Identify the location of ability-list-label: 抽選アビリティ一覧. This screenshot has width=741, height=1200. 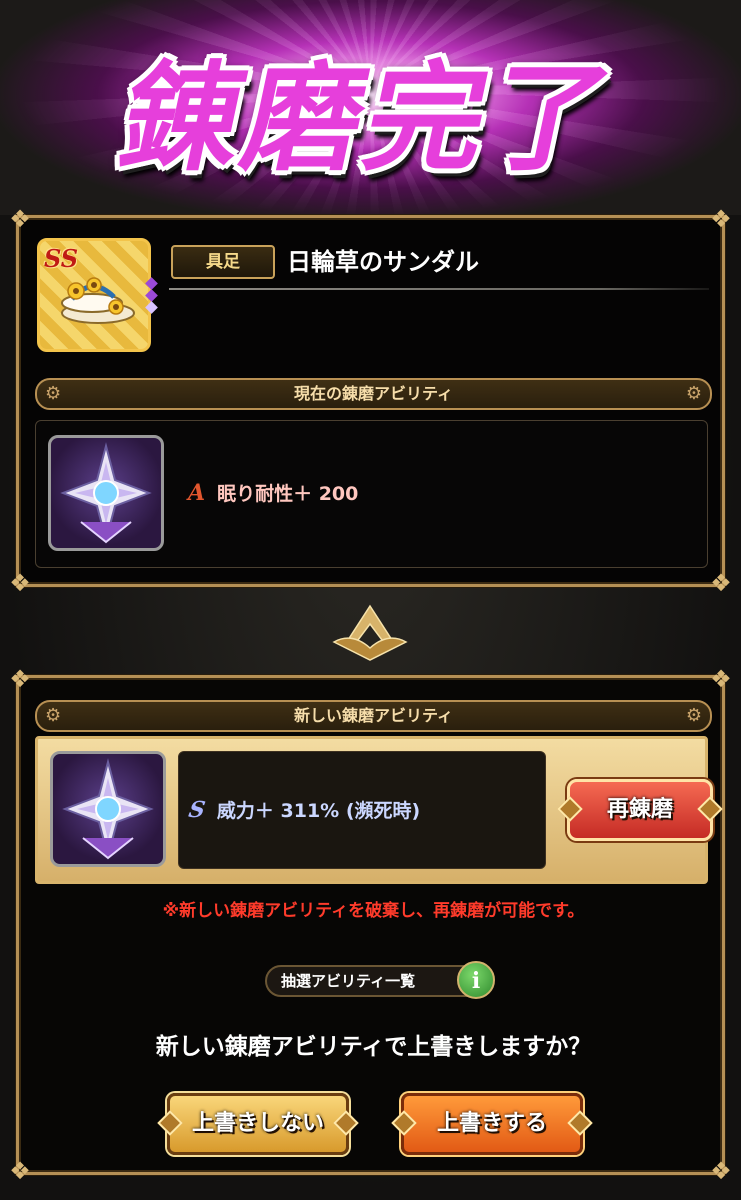
(348, 981).